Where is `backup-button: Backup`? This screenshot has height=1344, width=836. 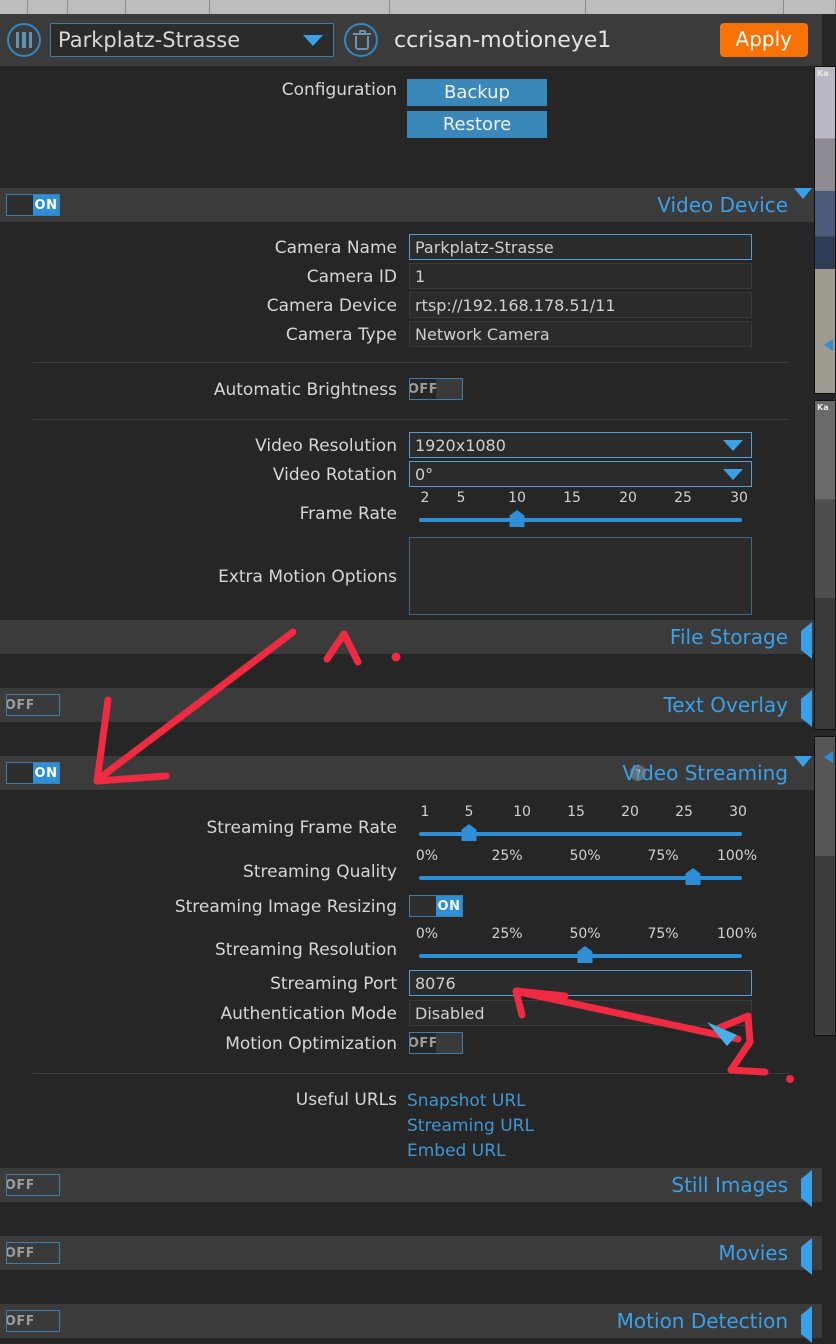 backup-button: Backup is located at coordinates (477, 92).